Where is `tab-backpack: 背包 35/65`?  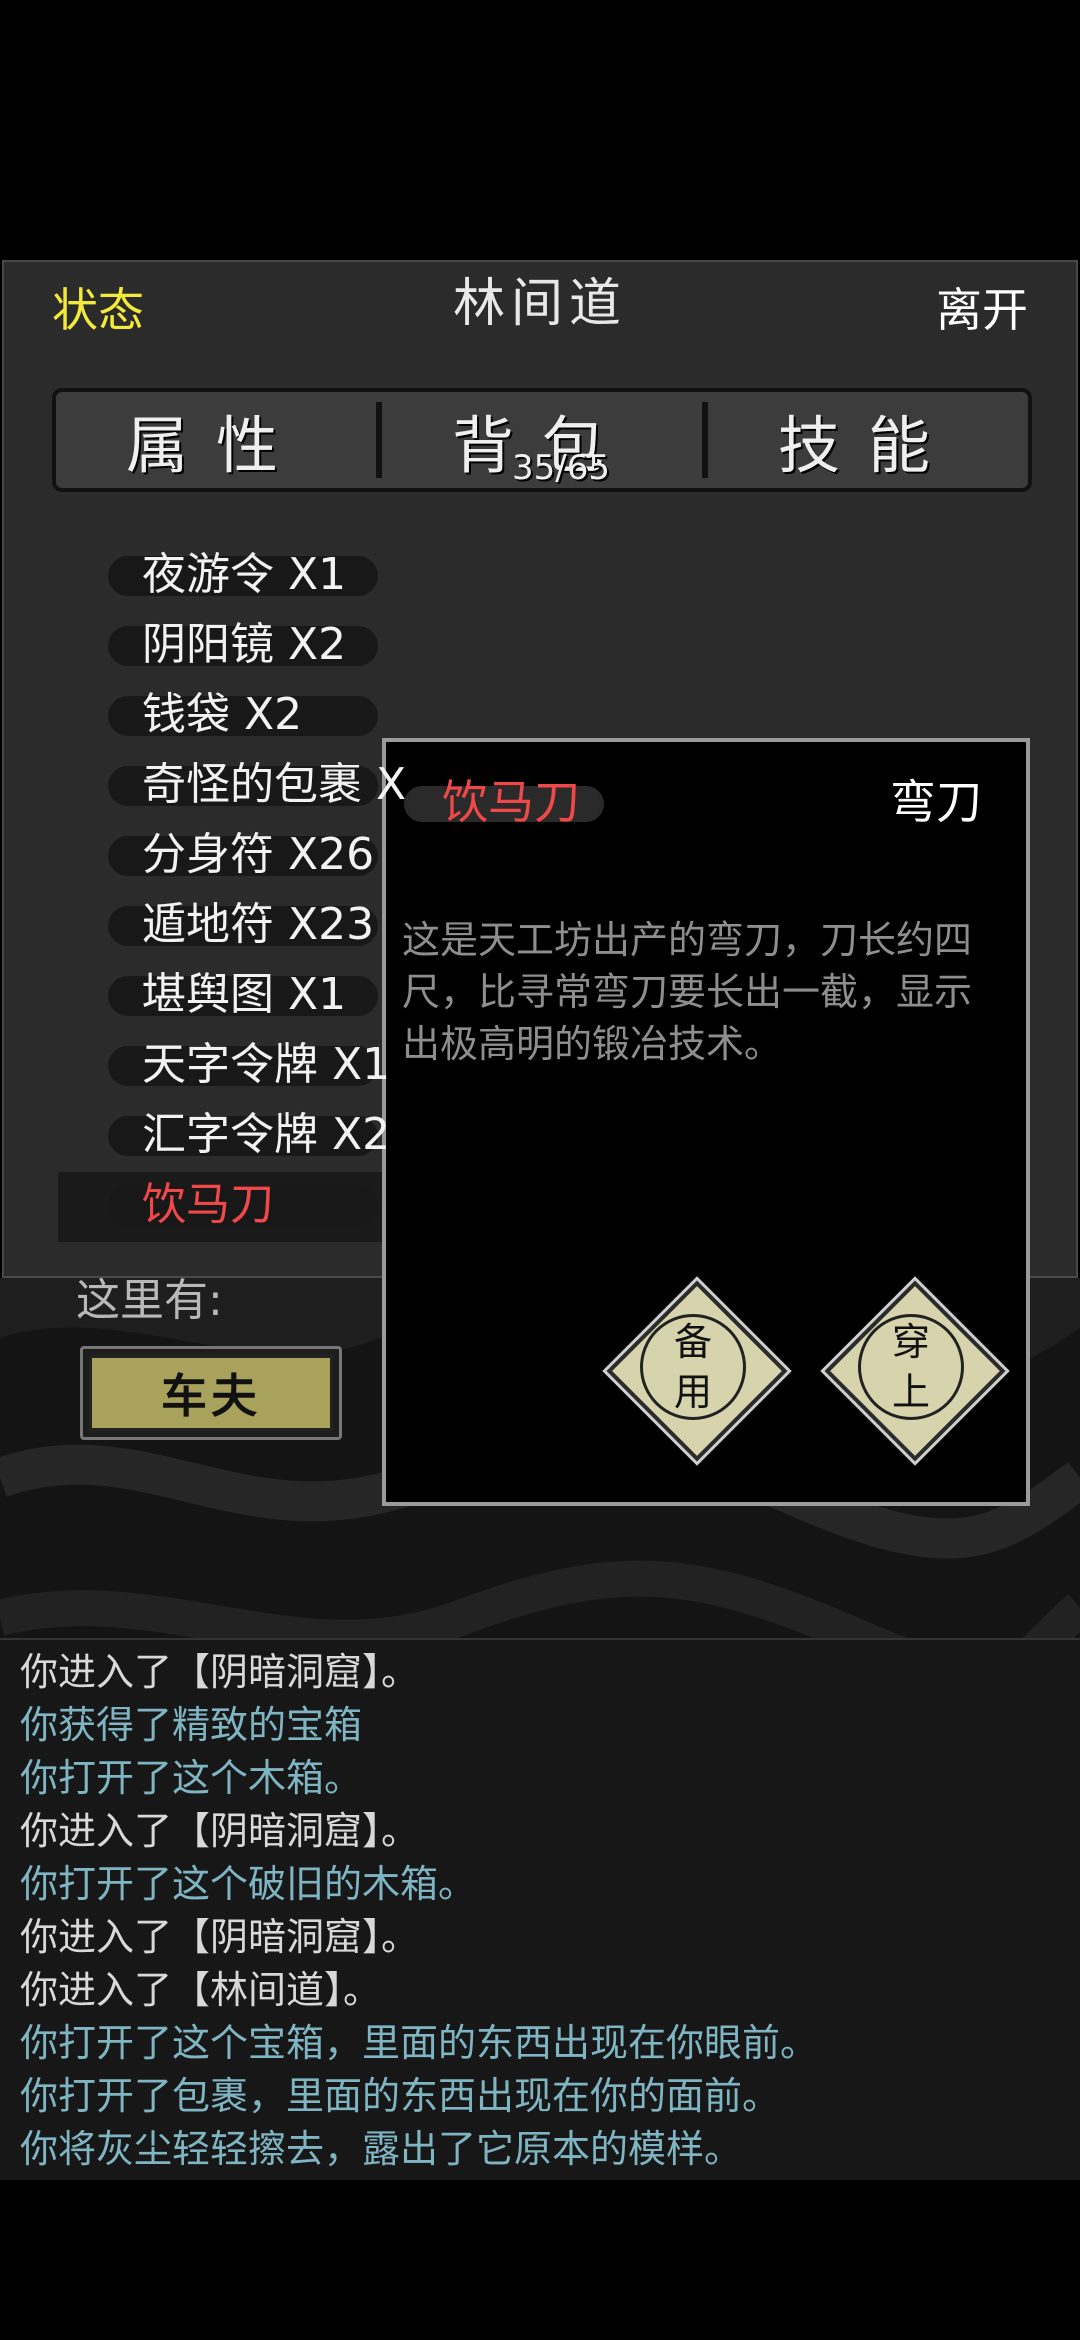
tab-backpack: 背包 35/65 is located at coordinates (542, 440).